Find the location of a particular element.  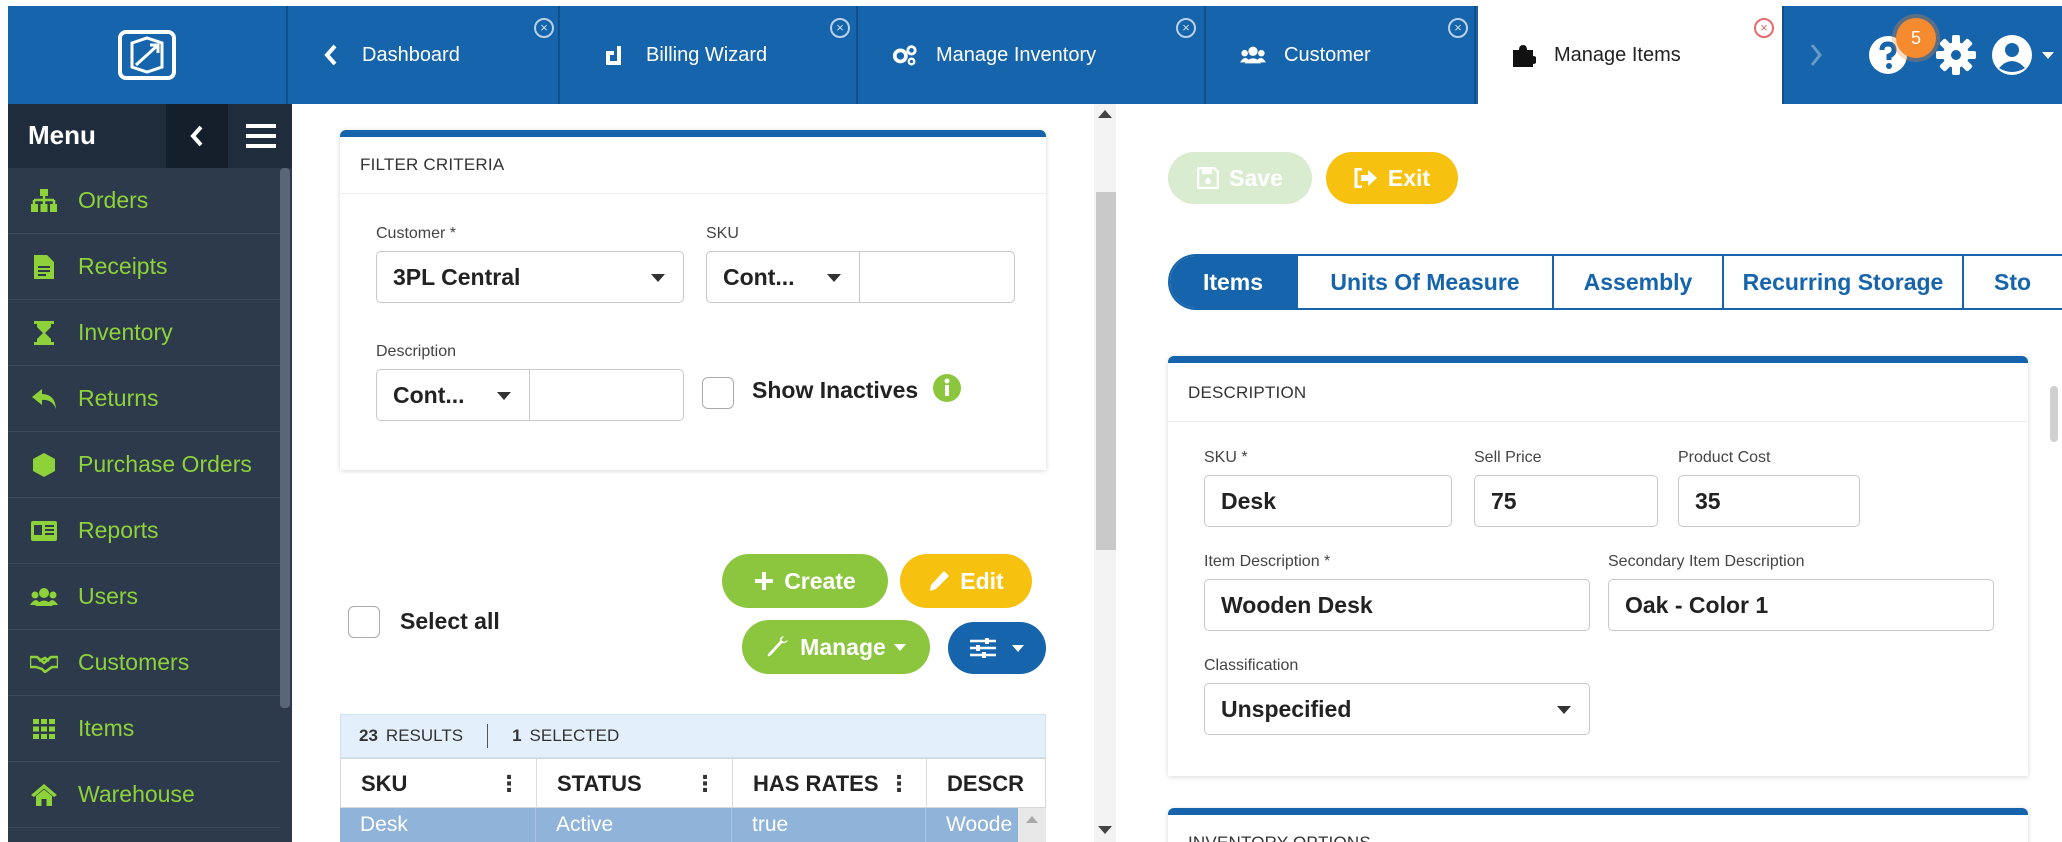

sidebar-item-inventory: Inventory is located at coordinates (144, 333).